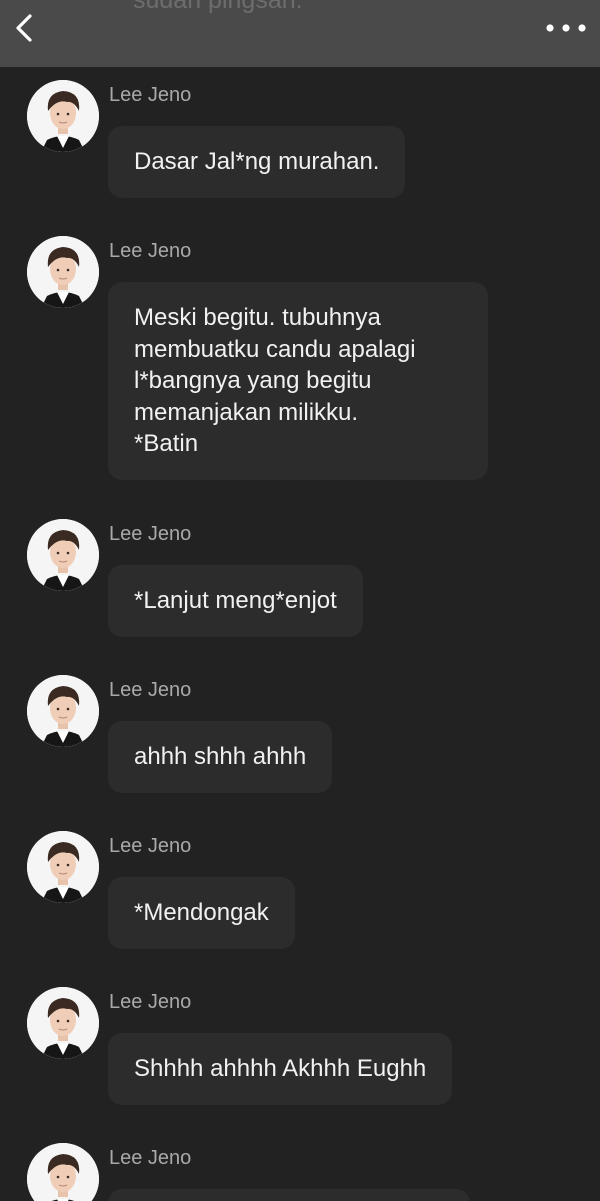 The width and height of the screenshot is (600, 1201). What do you see at coordinates (235, 601) in the screenshot?
I see `message-bubble: *Lanjut meng*enjot` at bounding box center [235, 601].